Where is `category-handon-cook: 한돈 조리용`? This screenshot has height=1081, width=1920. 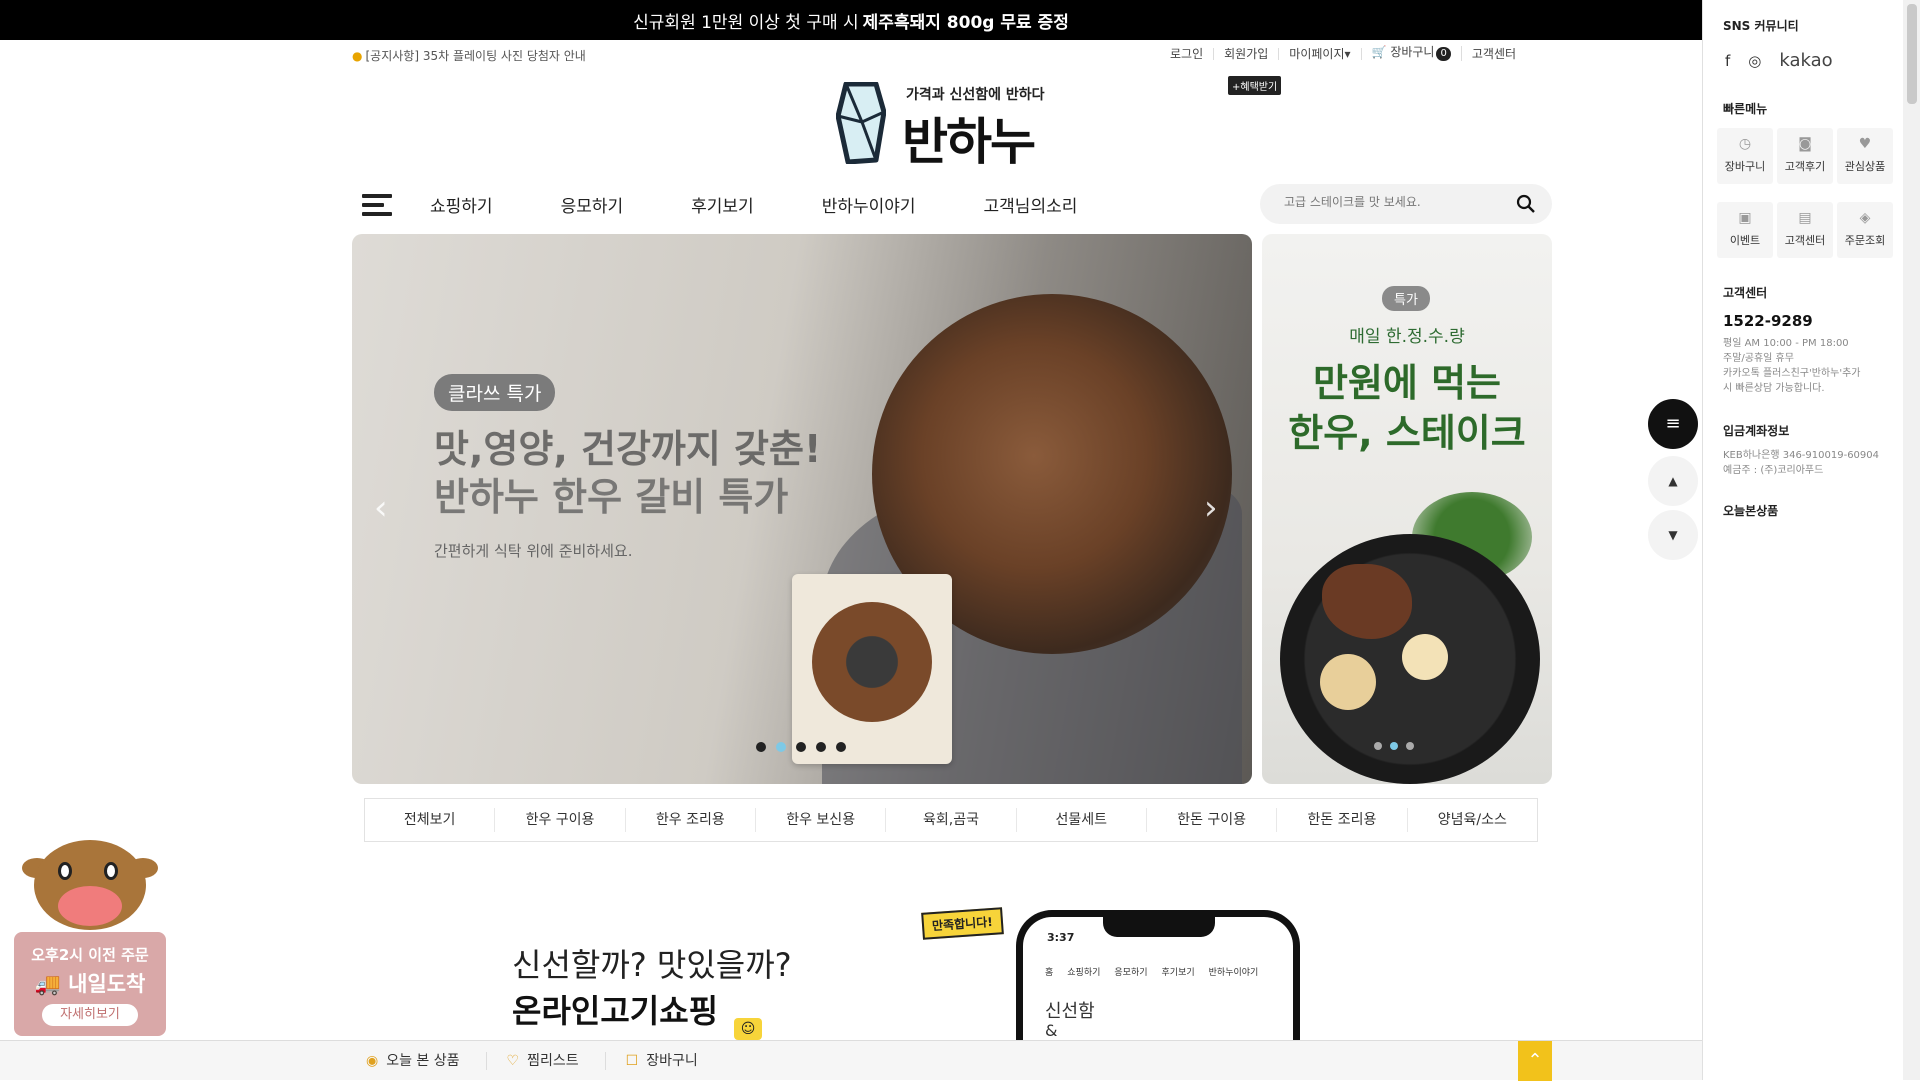
category-handon-cook: 한돈 조리용 is located at coordinates (1342, 820).